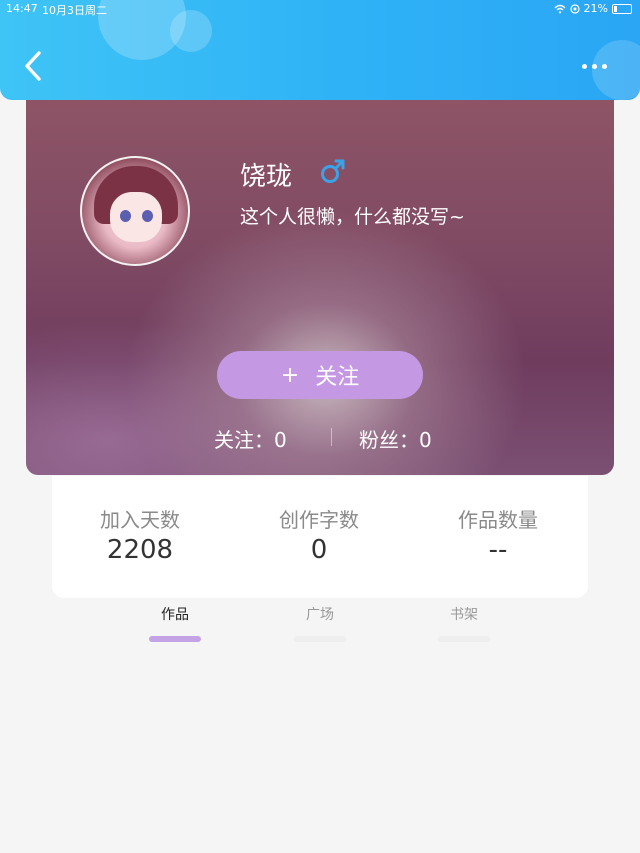  I want to click on status-indicators: 21%, so click(593, 8).